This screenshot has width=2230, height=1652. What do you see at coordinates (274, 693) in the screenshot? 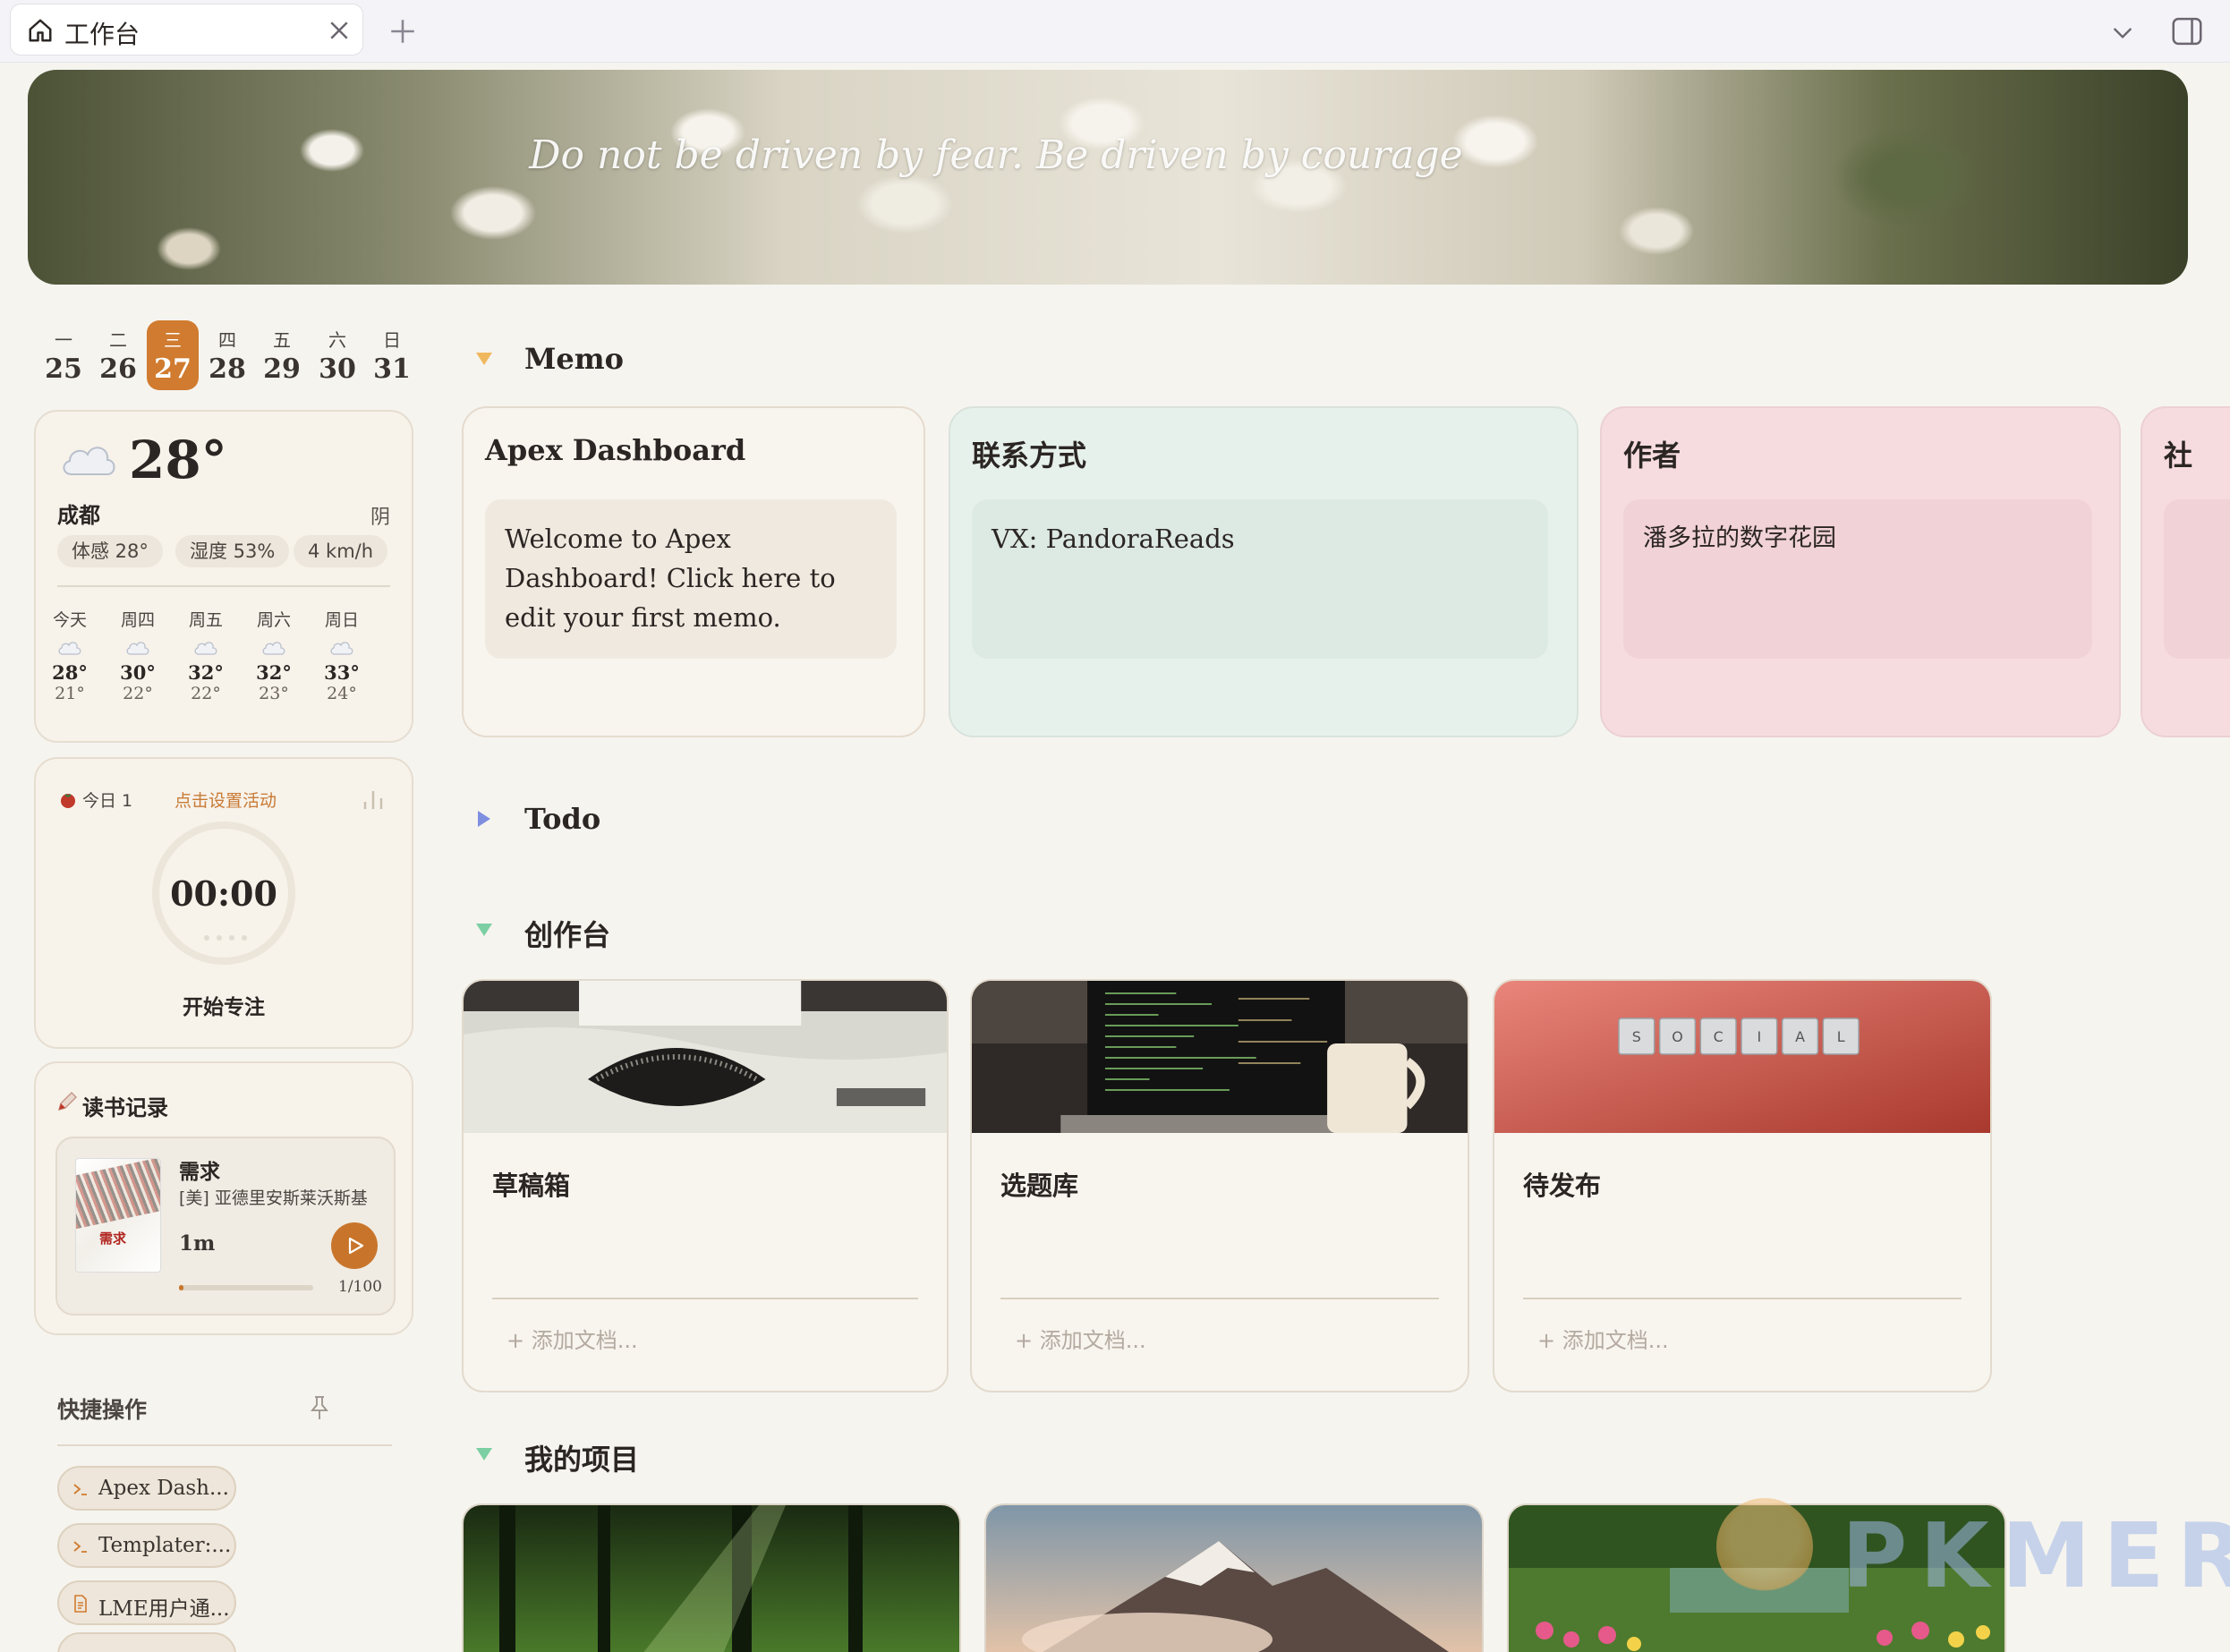
I see `forecast-low: 23°` at bounding box center [274, 693].